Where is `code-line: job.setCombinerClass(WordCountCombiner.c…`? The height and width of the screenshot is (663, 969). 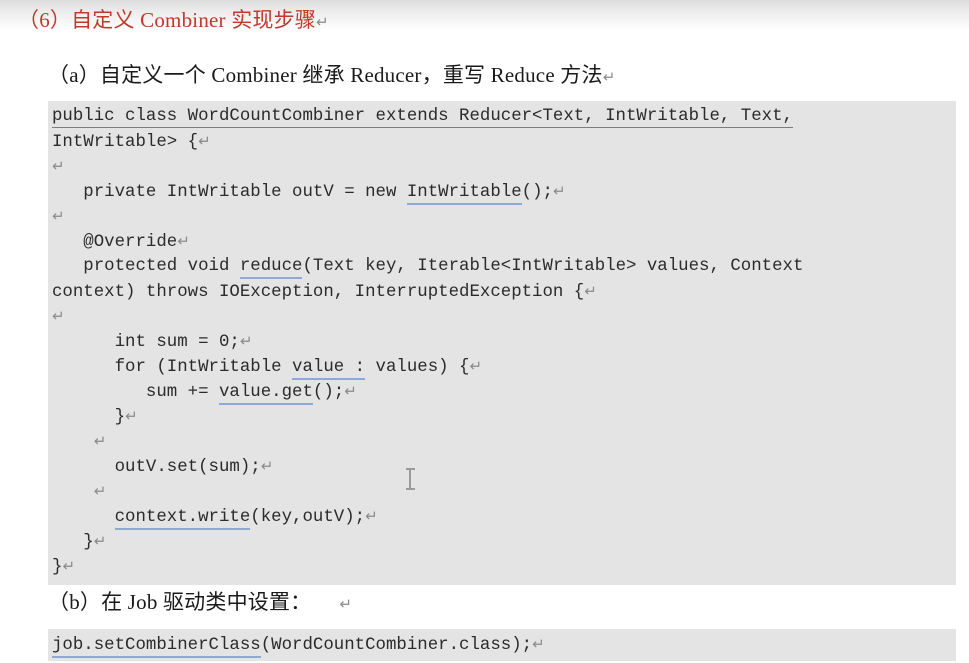
code-line: job.setCombinerClass(WordCountCombiner.c… is located at coordinates (504, 645).